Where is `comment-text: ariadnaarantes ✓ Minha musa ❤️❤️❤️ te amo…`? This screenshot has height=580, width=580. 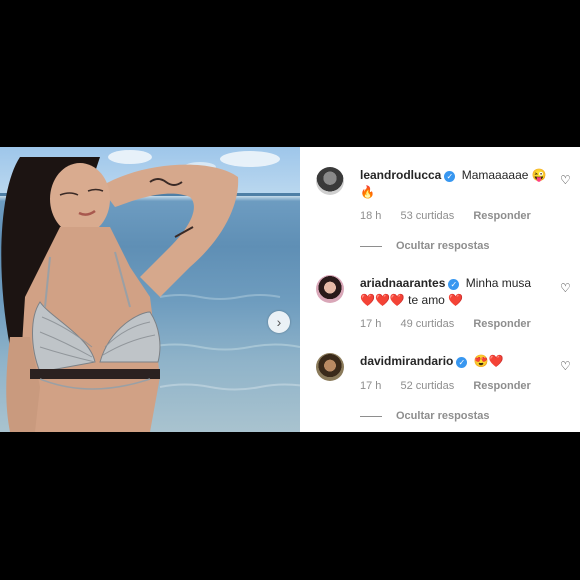 comment-text: ariadnaarantes ✓ Minha musa ❤️❤️❤️ te amo… is located at coordinates (455, 292).